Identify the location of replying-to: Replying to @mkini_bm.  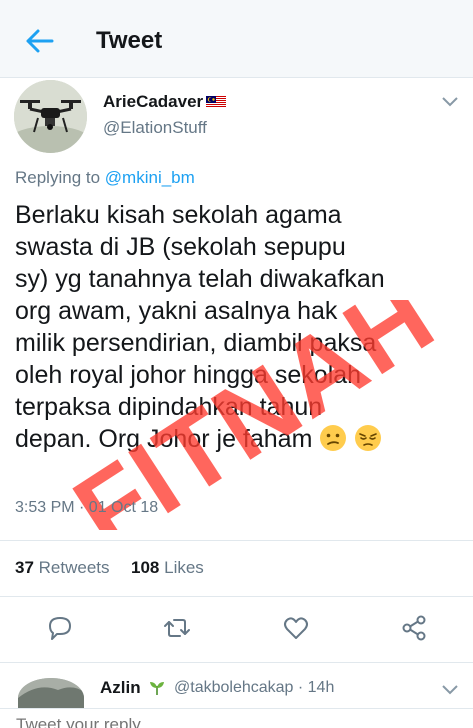
(105, 178).